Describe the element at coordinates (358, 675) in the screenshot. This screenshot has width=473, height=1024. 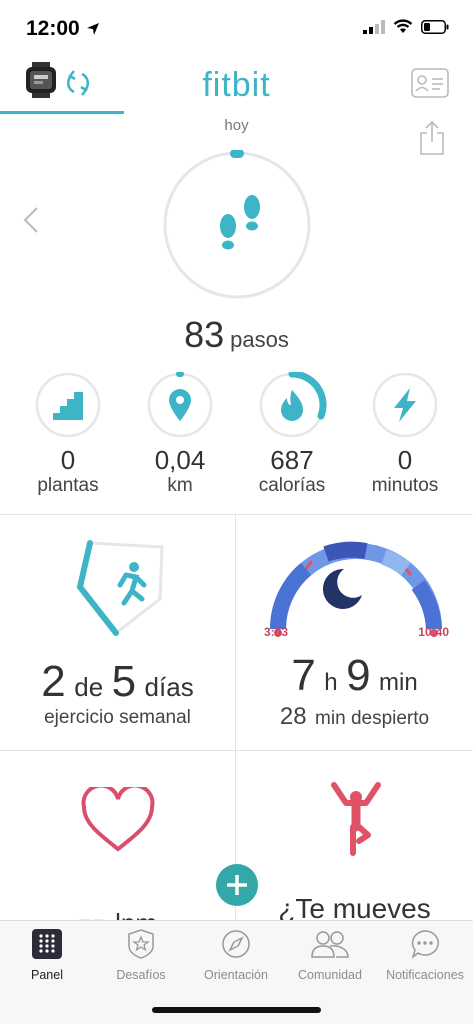
I see `sleep-minutes: 9` at that location.